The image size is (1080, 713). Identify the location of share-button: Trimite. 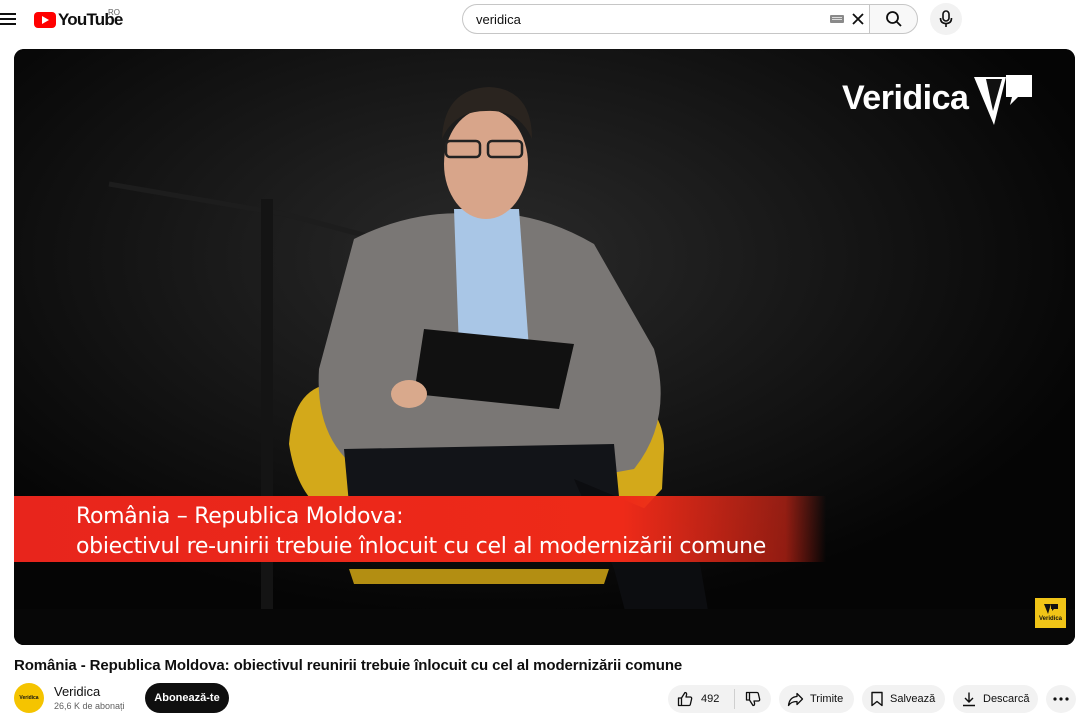
(816, 699).